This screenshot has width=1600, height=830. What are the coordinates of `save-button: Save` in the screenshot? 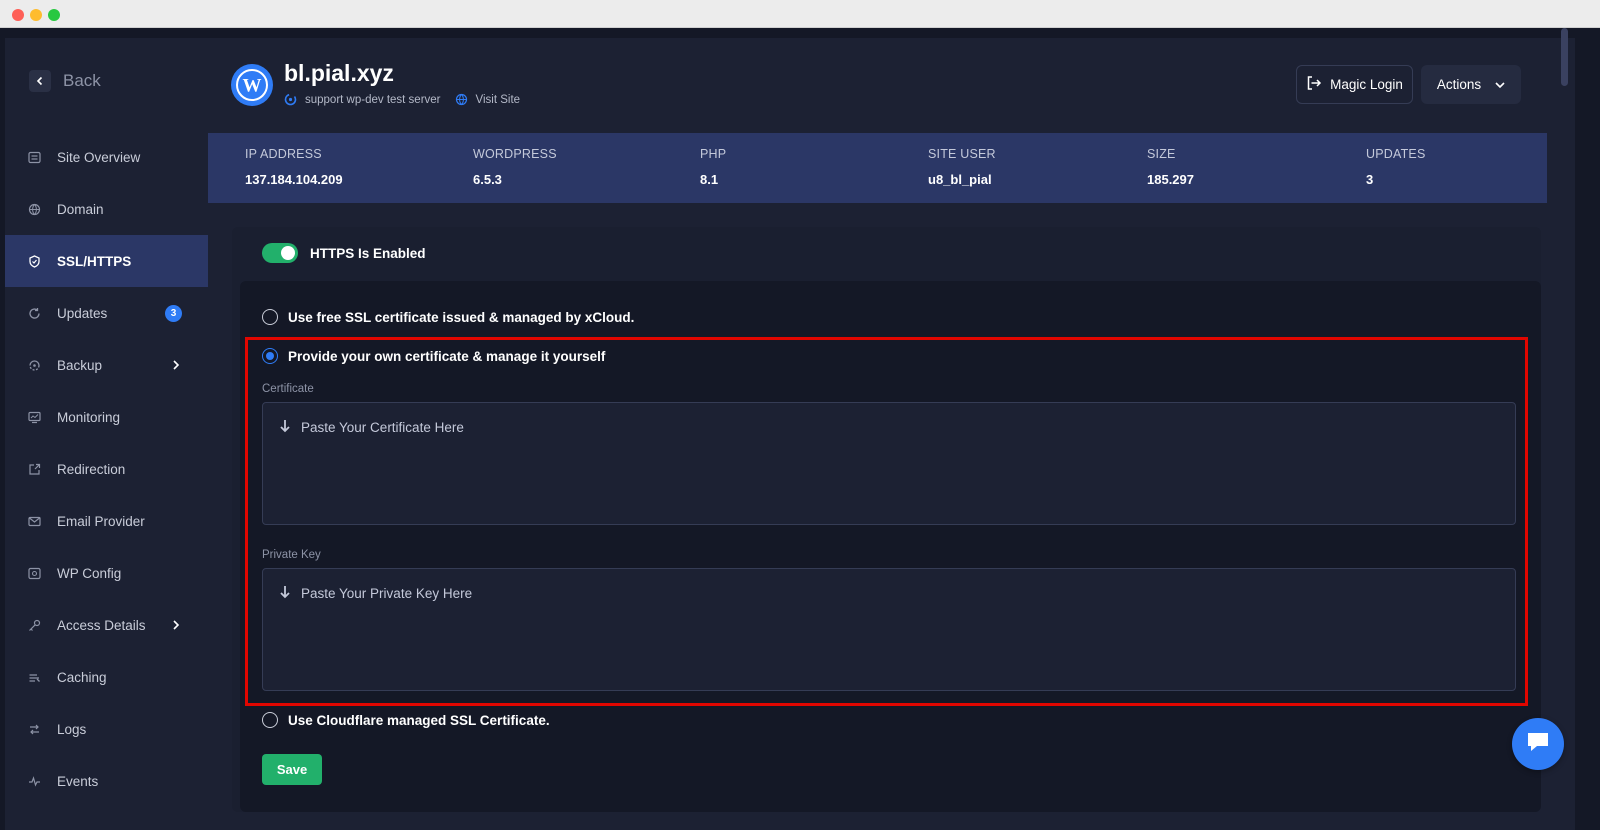 It's located at (292, 769).